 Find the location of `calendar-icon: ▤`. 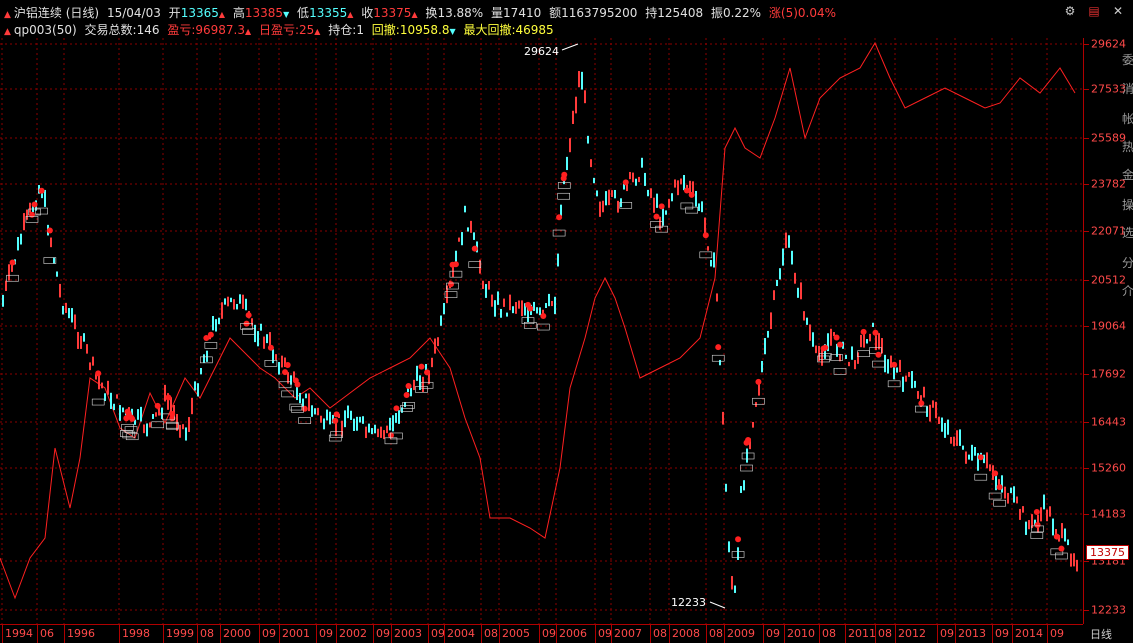

calendar-icon: ▤ is located at coordinates (1094, 11).